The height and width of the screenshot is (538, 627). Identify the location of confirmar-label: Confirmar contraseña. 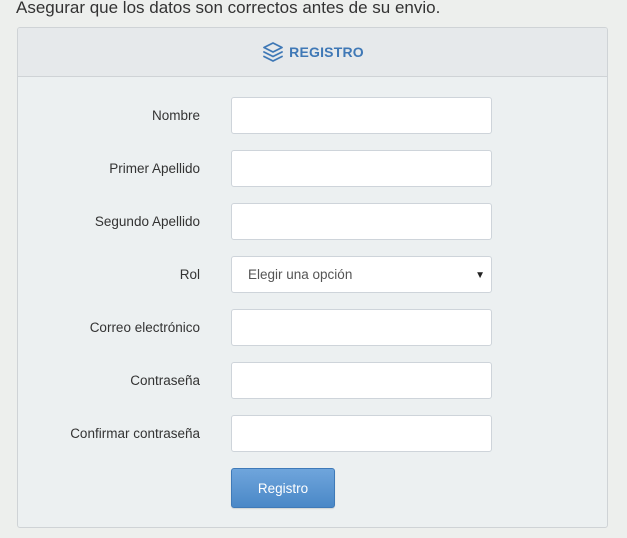
(135, 433).